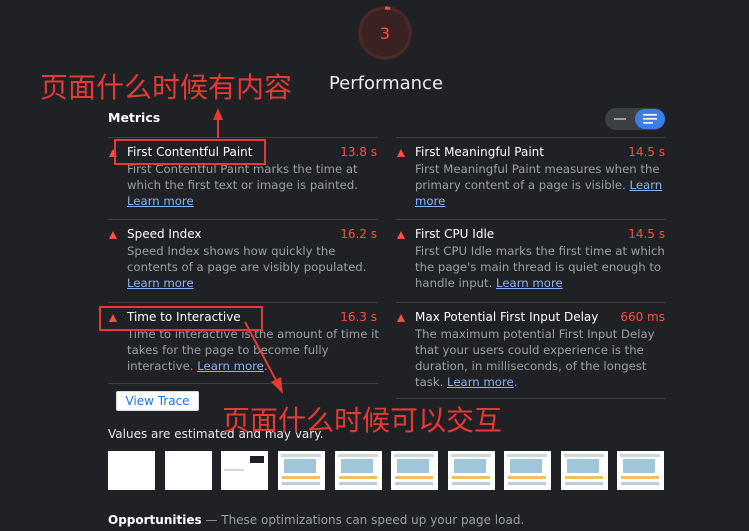 Image resolution: width=749 pixels, height=531 pixels. What do you see at coordinates (263, 357) in the screenshot?
I see `arrow-diagonal-icon` at bounding box center [263, 357].